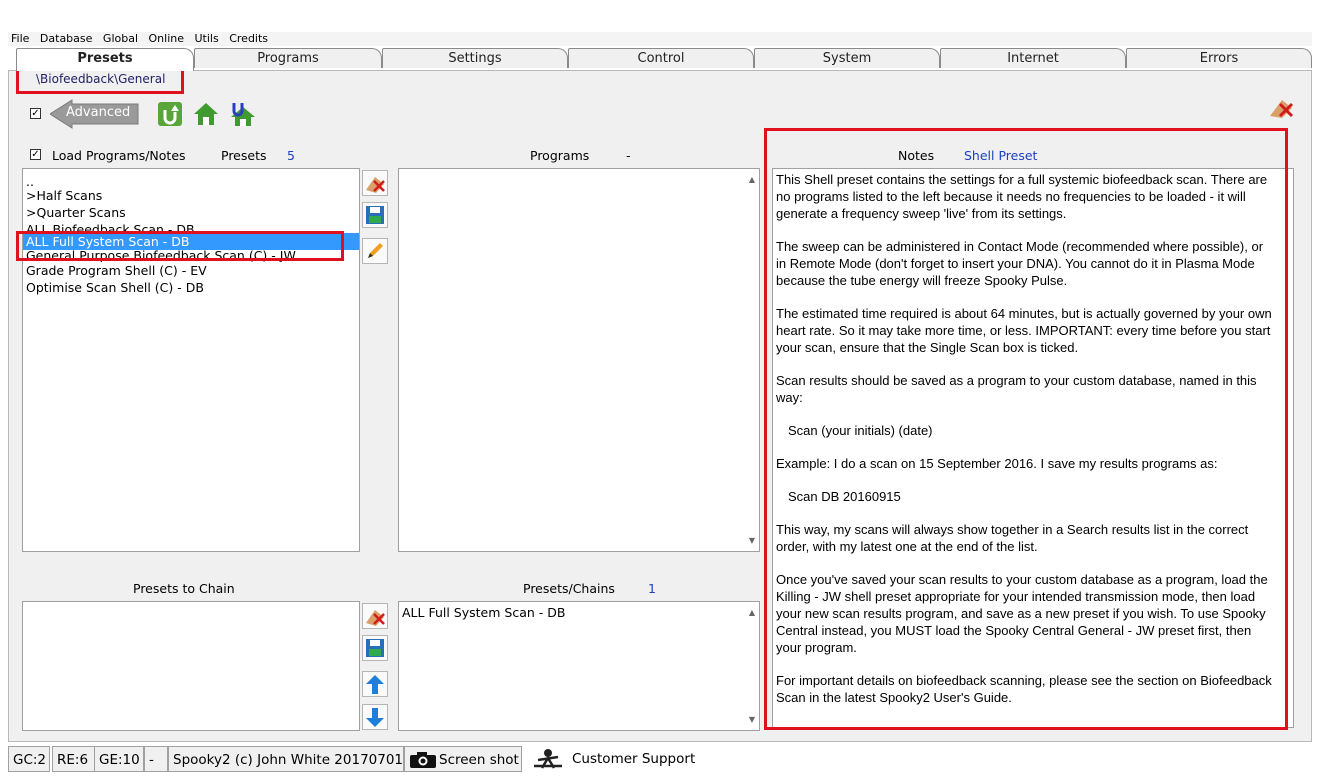  Describe the element at coordinates (847, 58) in the screenshot. I see `tab-system: System` at that location.